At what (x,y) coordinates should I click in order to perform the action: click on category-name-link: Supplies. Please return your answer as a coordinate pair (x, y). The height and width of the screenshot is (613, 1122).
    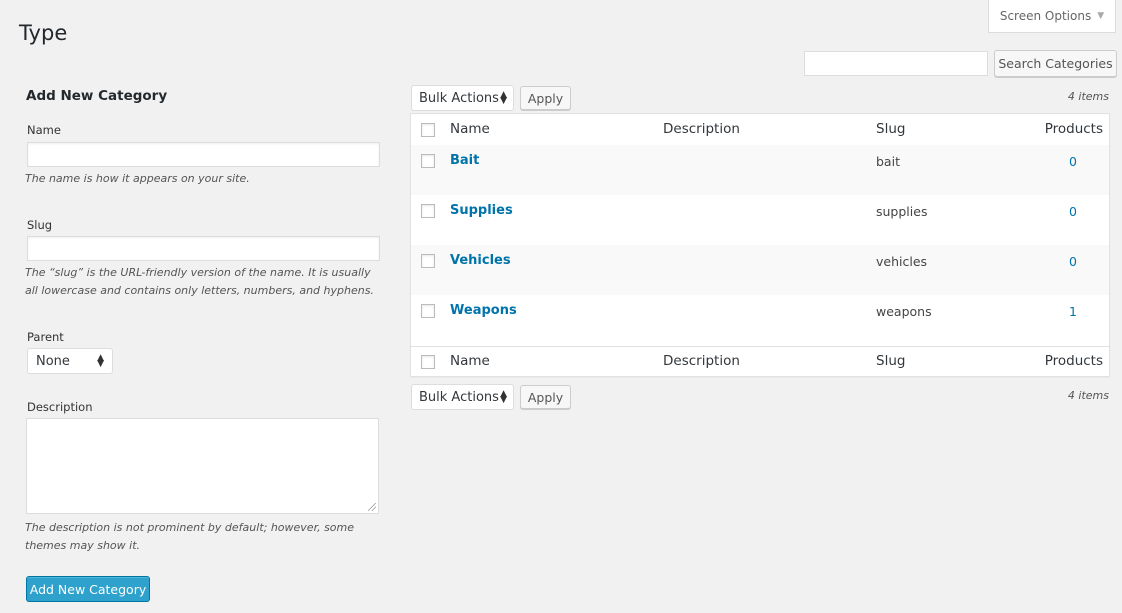
    Looking at the image, I should click on (481, 210).